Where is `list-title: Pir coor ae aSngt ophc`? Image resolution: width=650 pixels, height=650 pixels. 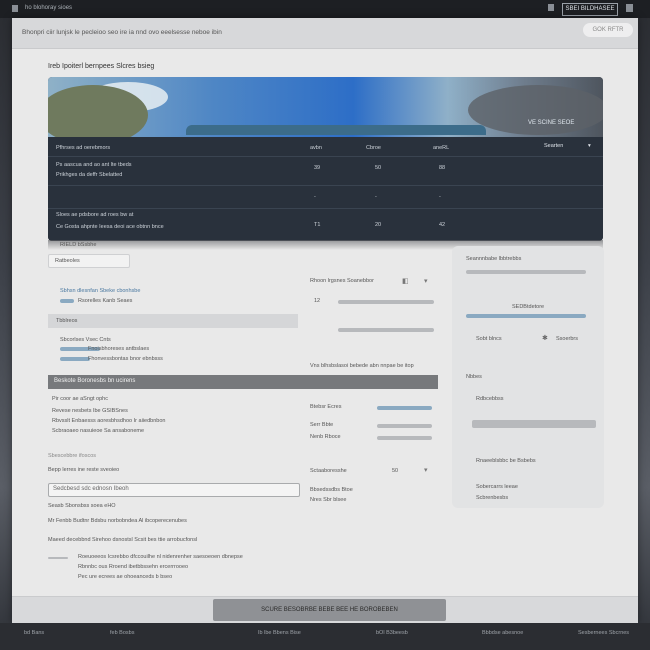
list-title: Pir coor ae aSngt ophc is located at coordinates (80, 399).